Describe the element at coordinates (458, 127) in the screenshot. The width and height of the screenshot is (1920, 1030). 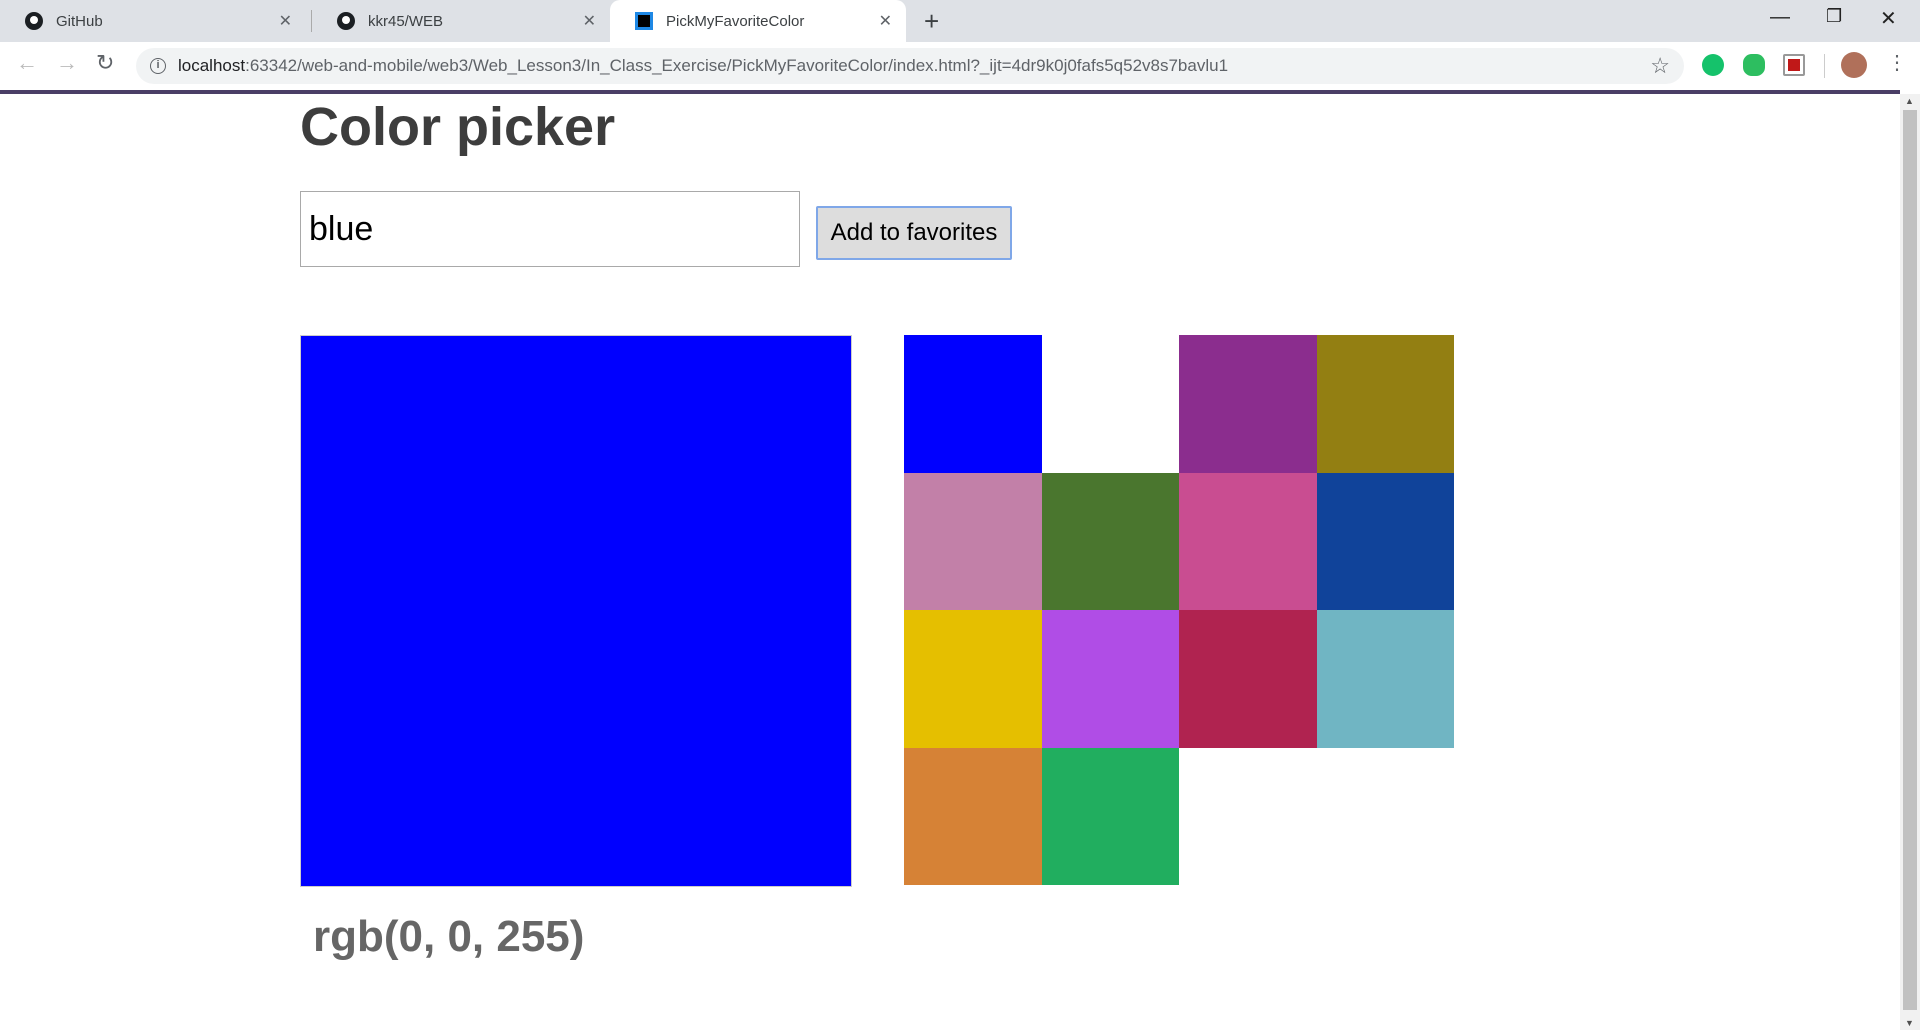
I see `page-title: Color picker` at that location.